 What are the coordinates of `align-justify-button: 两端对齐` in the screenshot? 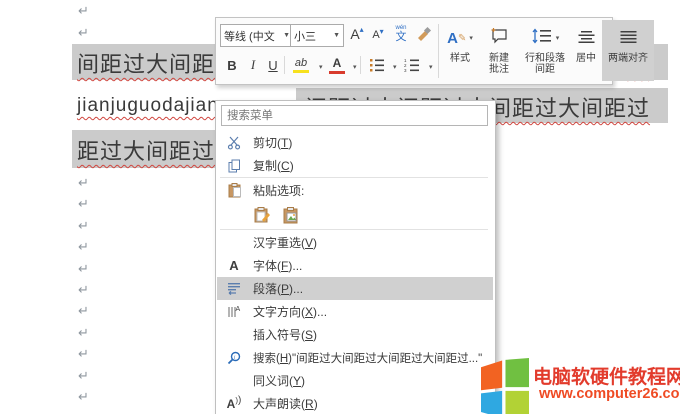 It's located at (628, 50).